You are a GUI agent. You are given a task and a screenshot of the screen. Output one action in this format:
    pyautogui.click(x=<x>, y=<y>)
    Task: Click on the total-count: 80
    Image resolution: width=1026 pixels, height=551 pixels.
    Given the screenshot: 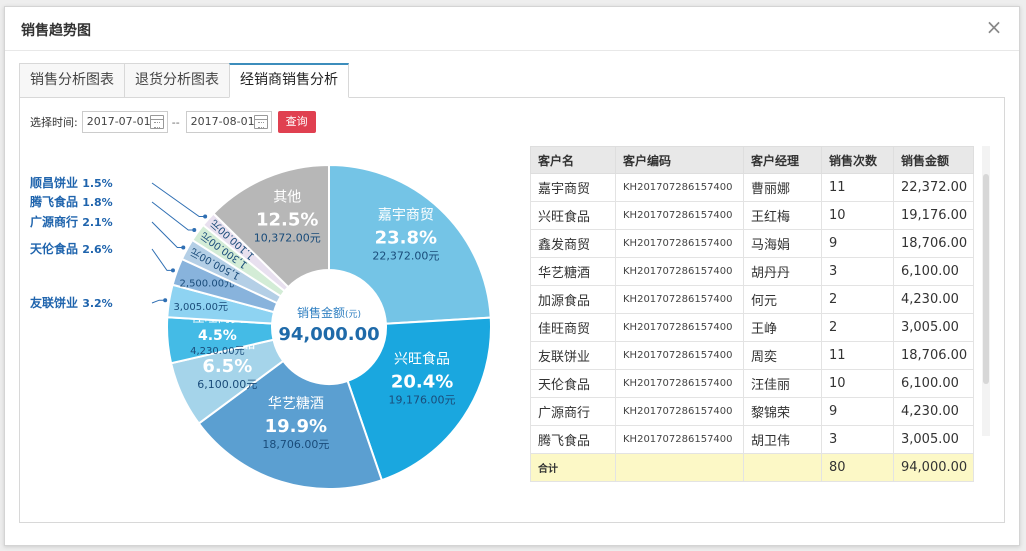 What is the action you would take?
    pyautogui.click(x=857, y=467)
    